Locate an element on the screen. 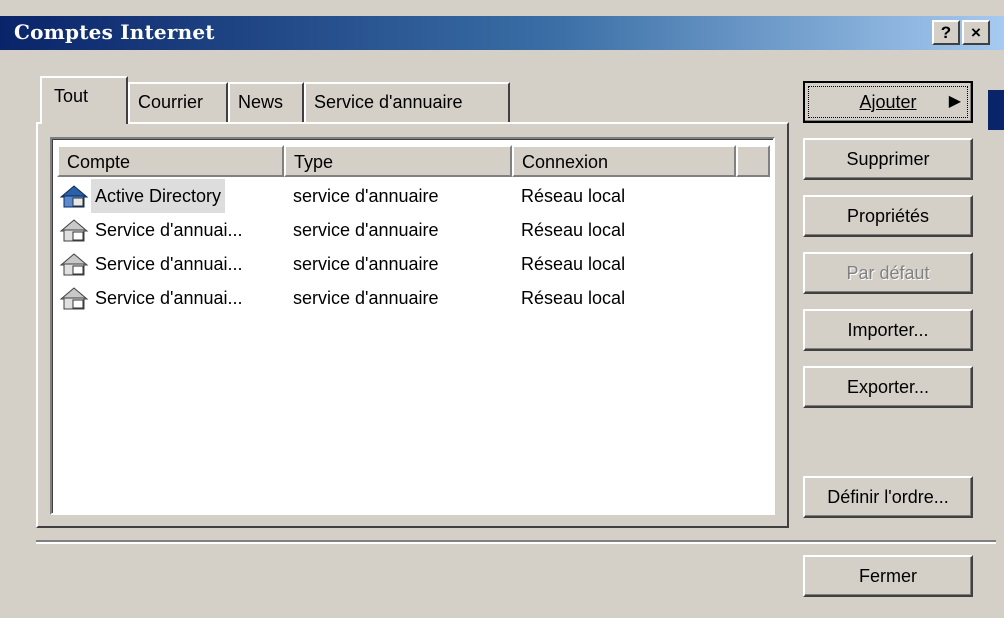  column-header-filler is located at coordinates (753, 161).